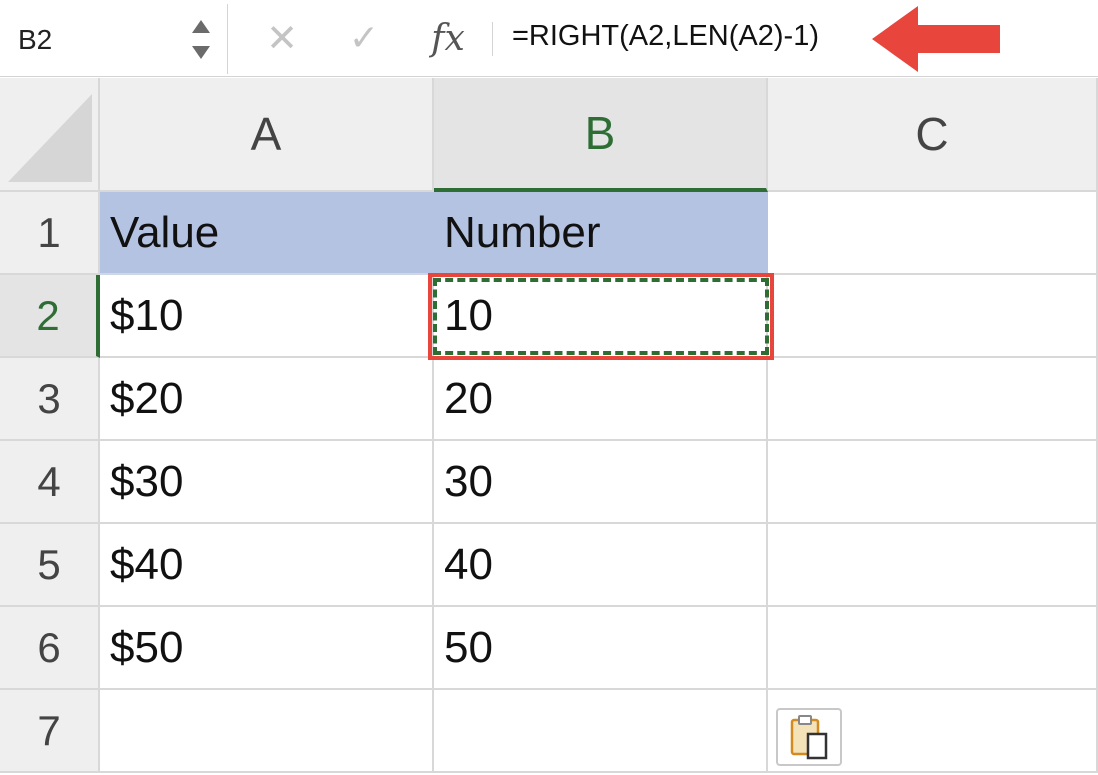  I want to click on column-header-b: B, so click(601, 135).